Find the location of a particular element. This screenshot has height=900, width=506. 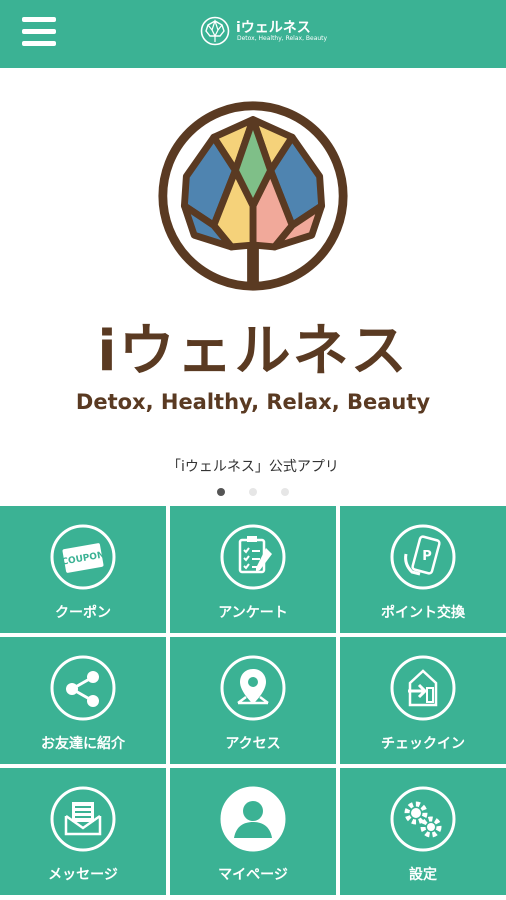

access-button: アクセス is located at coordinates (253, 700).